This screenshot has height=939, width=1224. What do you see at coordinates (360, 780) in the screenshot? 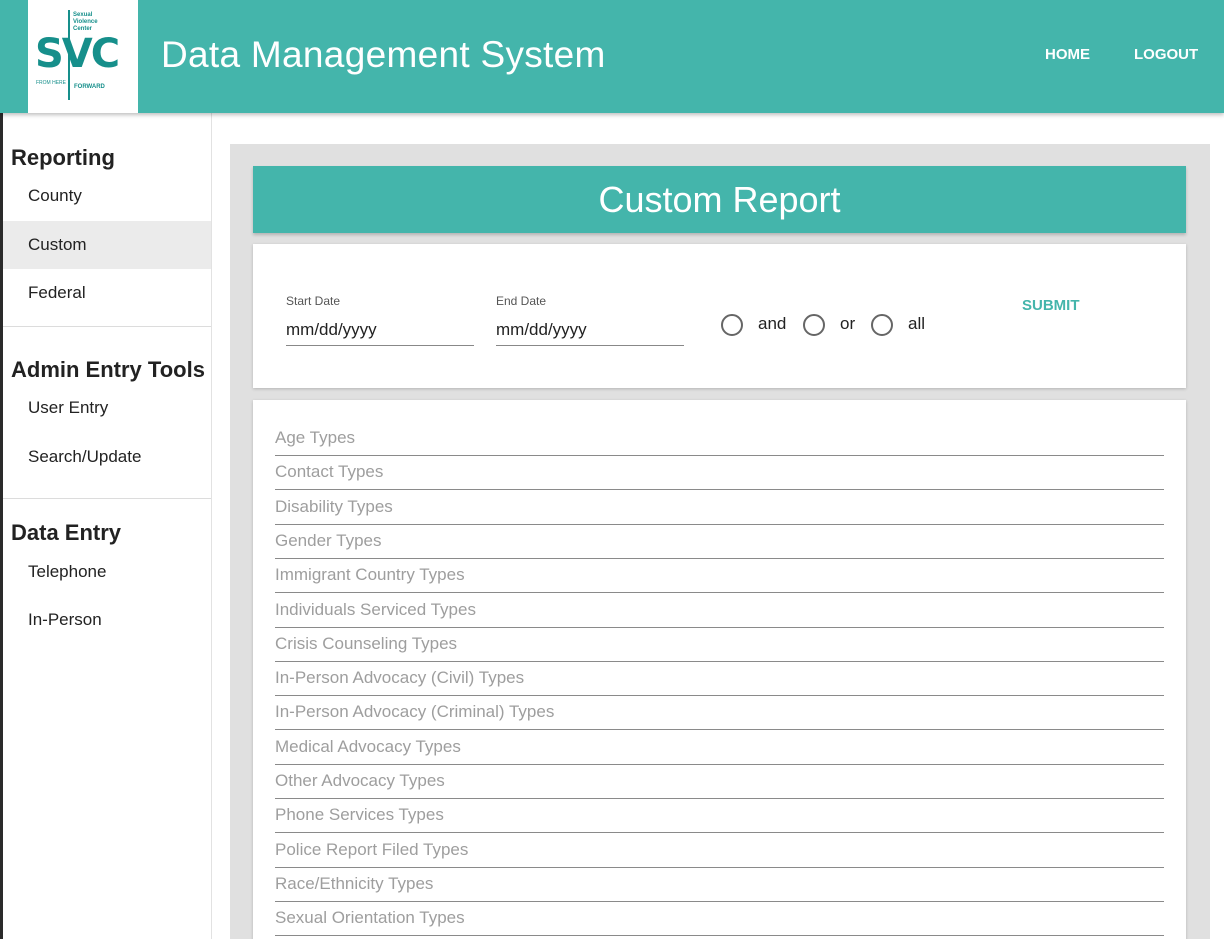
I see `type-label: Other Advocacy Types` at bounding box center [360, 780].